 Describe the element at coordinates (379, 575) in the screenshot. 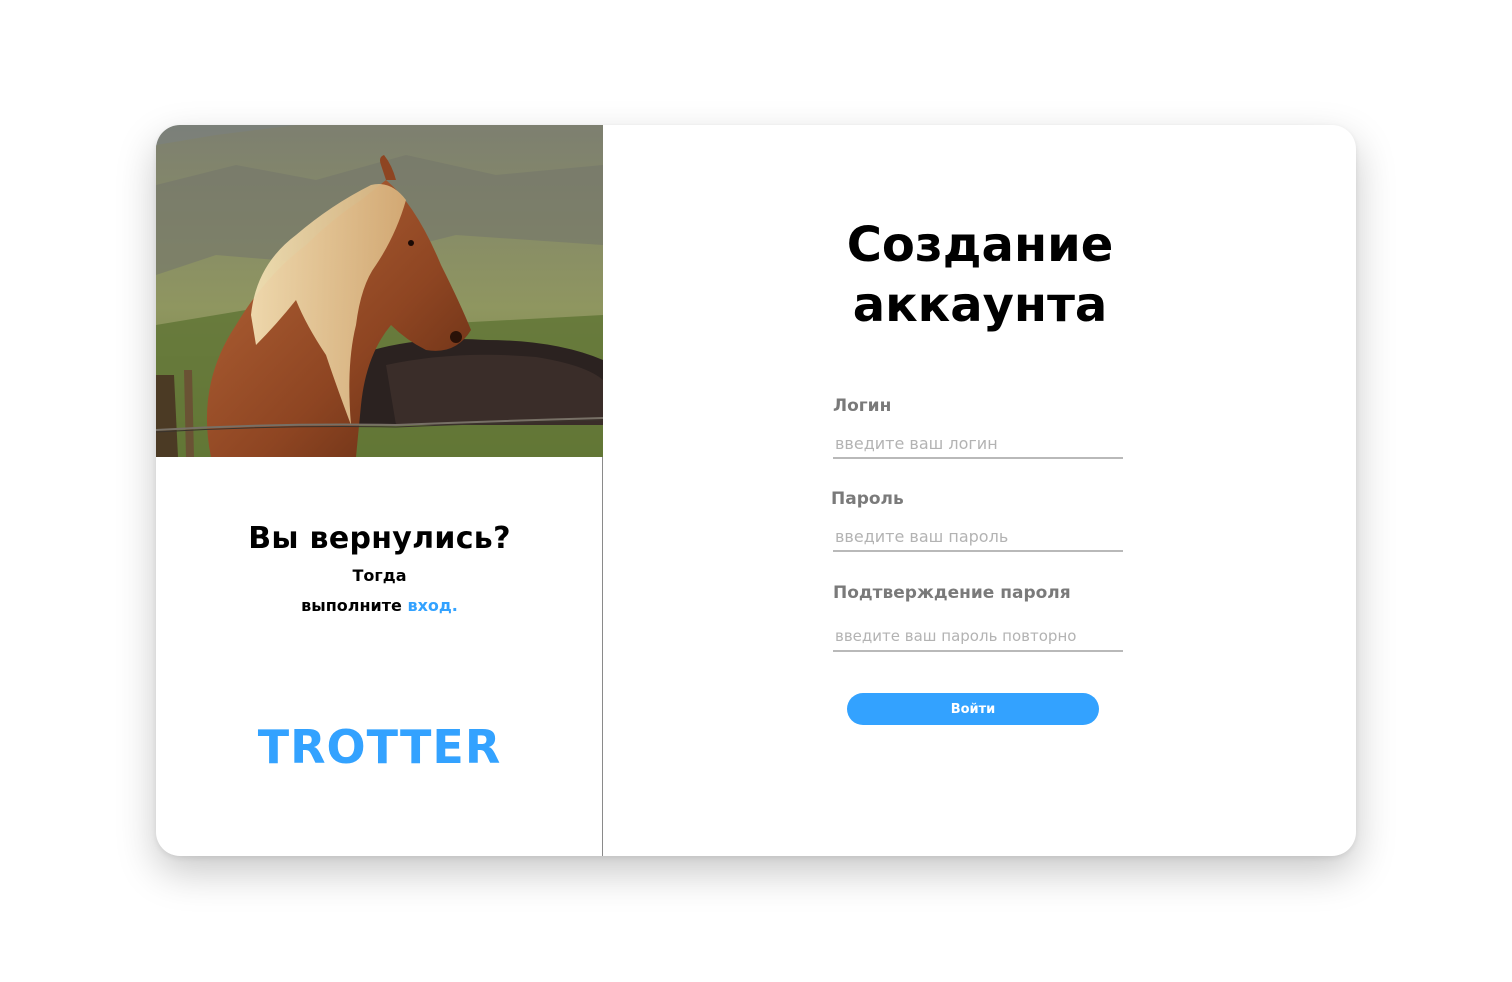

I see `return-subtitle-line1: Тогда` at that location.